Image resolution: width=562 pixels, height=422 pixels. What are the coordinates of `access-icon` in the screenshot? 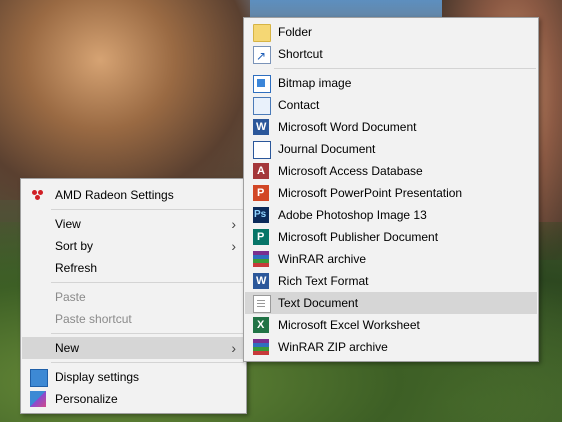 It's located at (261, 171).